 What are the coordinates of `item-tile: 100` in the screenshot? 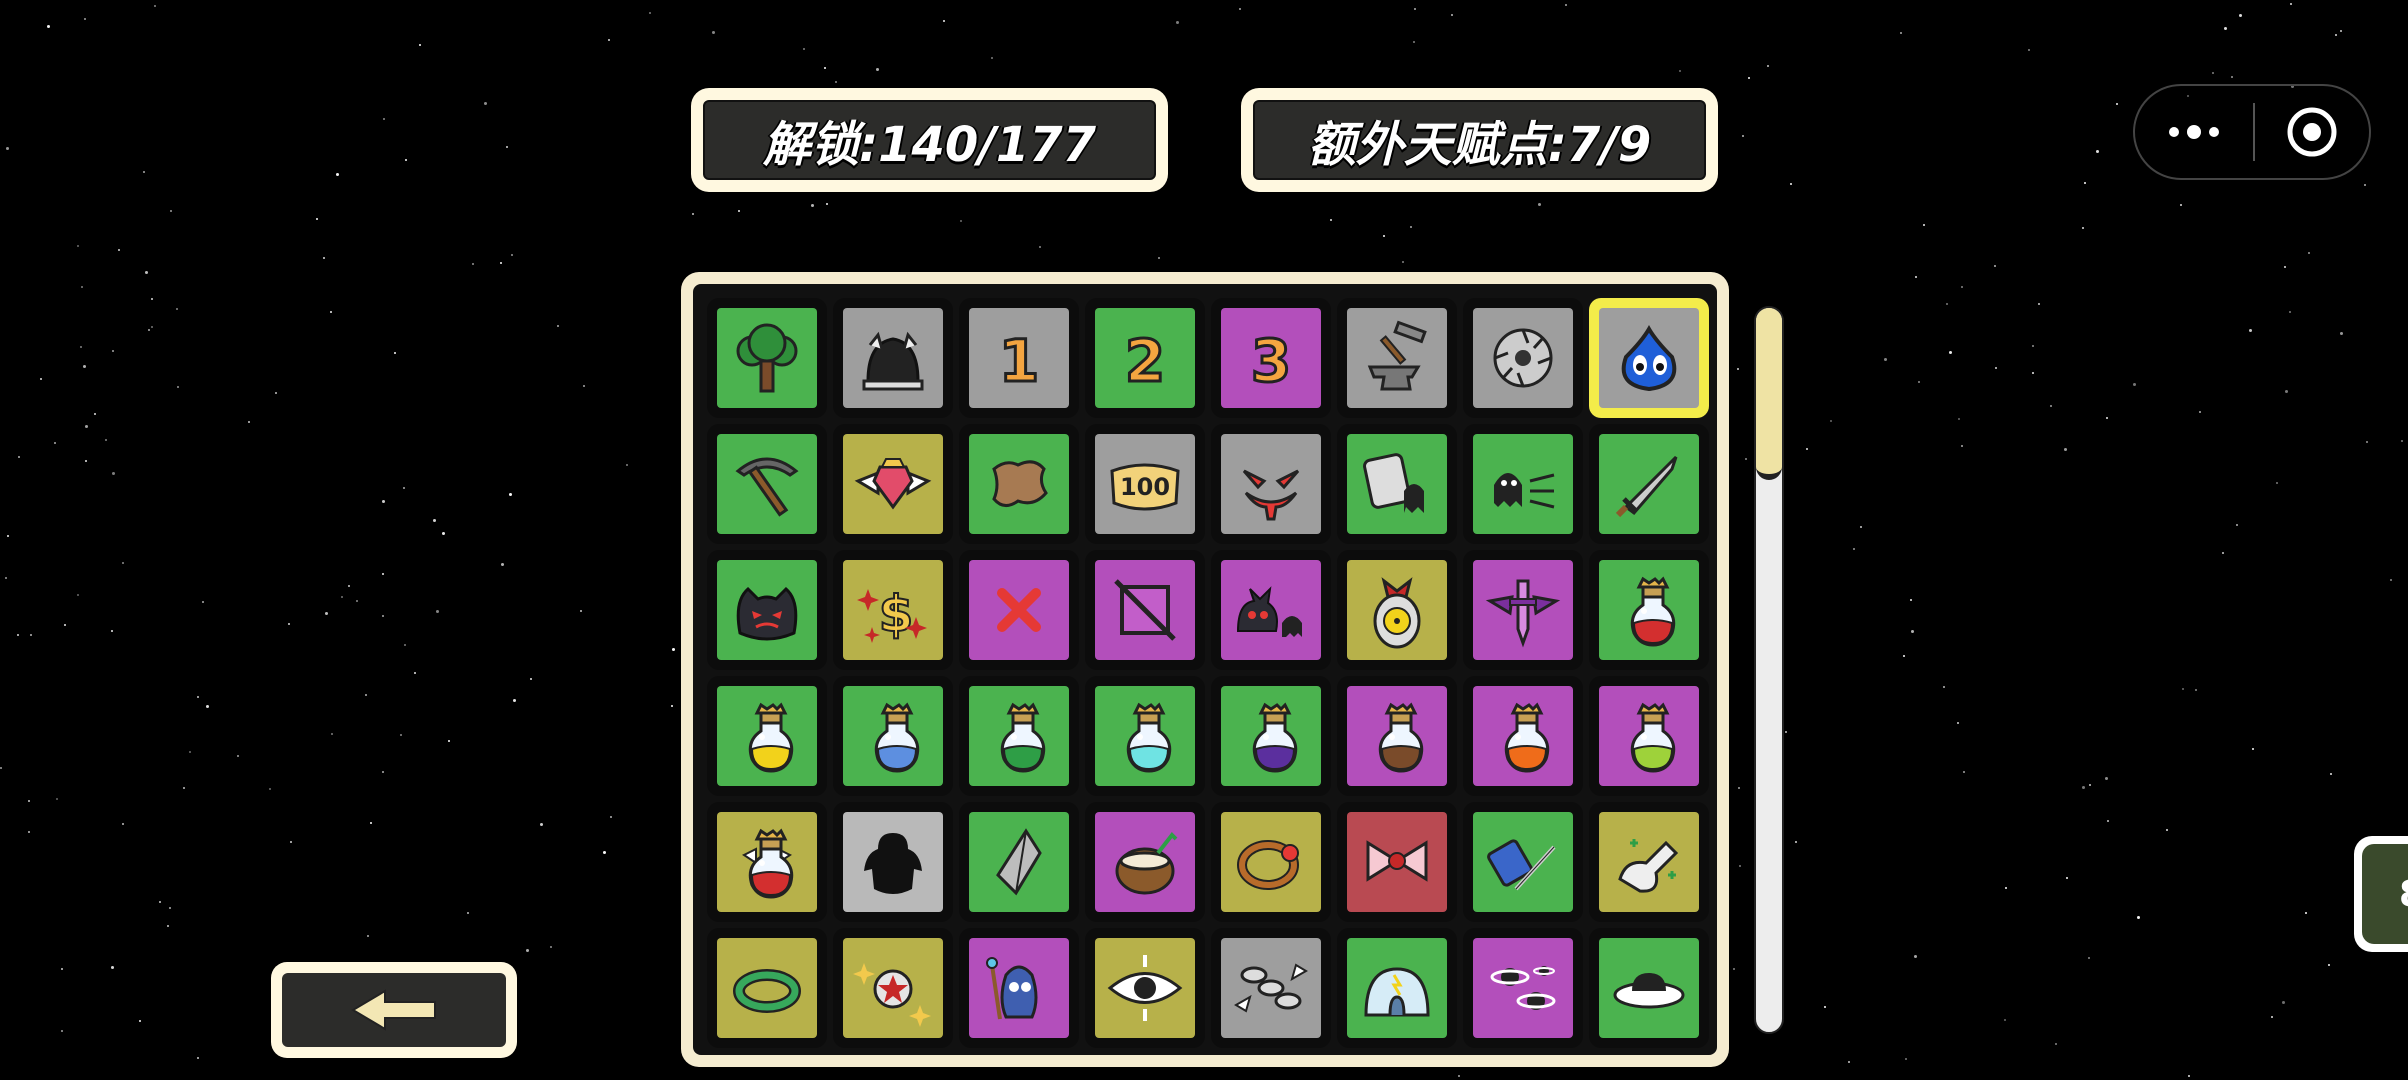 It's located at (1145, 484).